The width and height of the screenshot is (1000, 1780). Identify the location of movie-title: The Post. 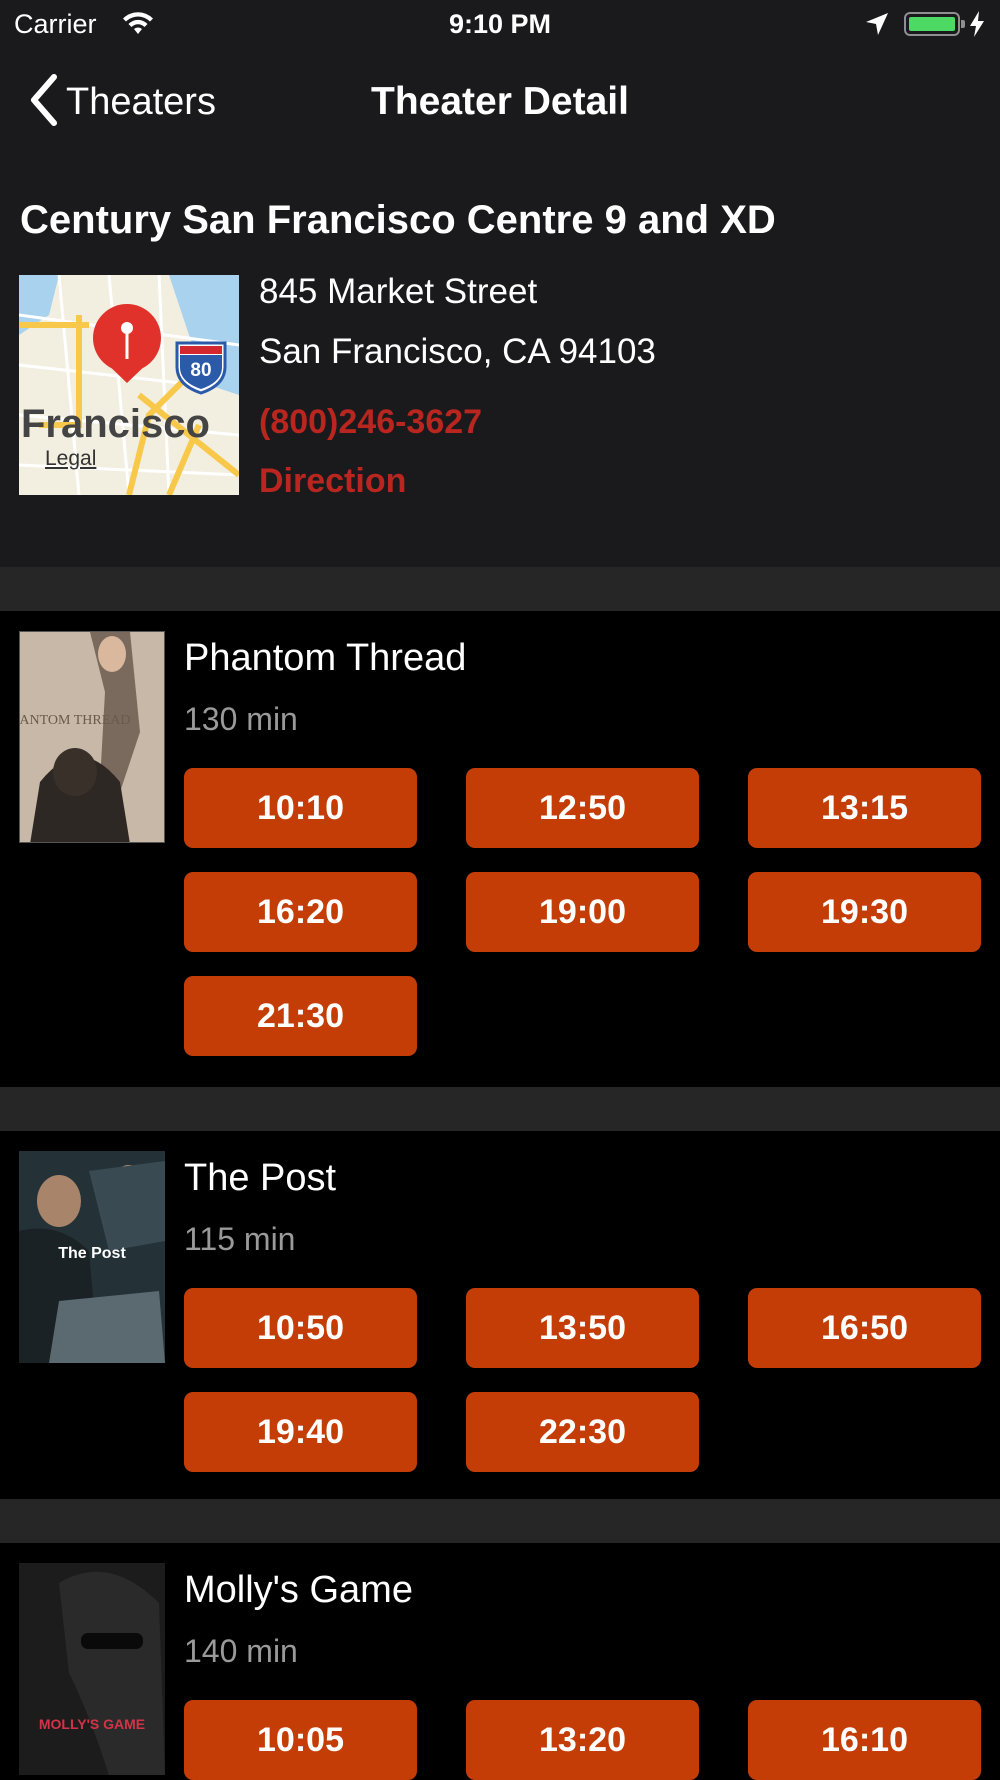
(260, 1178).